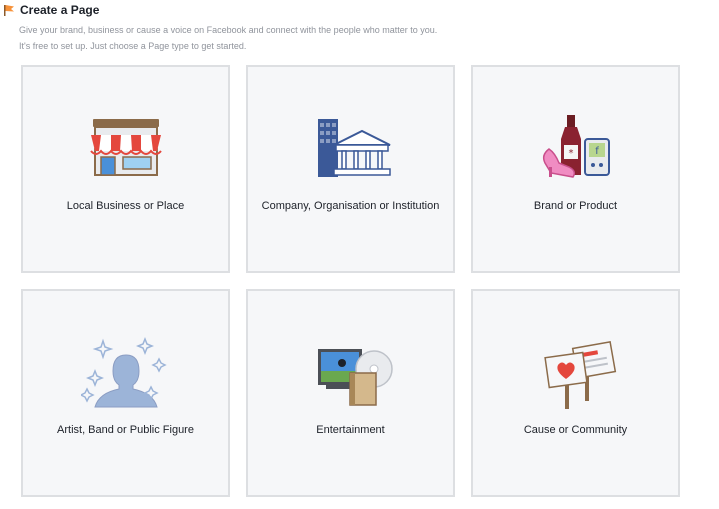  What do you see at coordinates (350, 430) in the screenshot?
I see `page-type-label: Entertainment` at bounding box center [350, 430].